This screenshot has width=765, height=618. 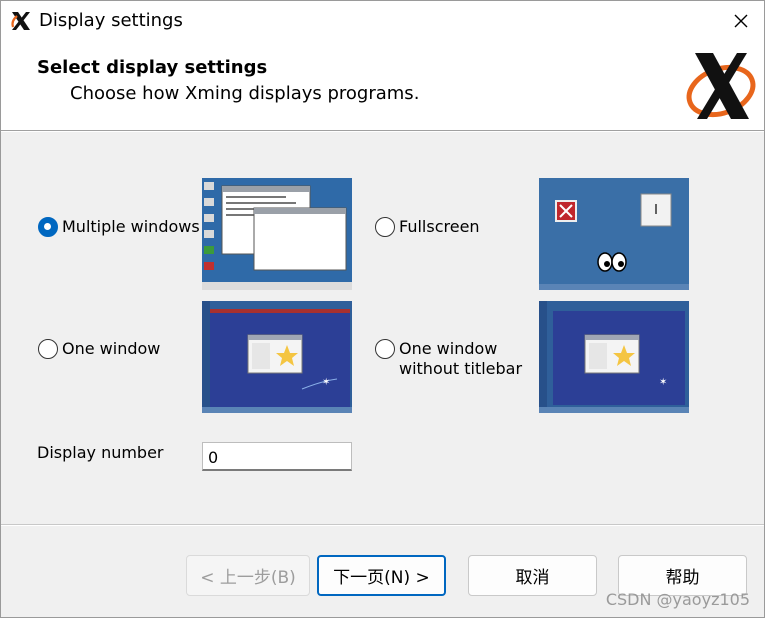 I want to click on back-button: < 上一步(B), so click(x=248, y=575).